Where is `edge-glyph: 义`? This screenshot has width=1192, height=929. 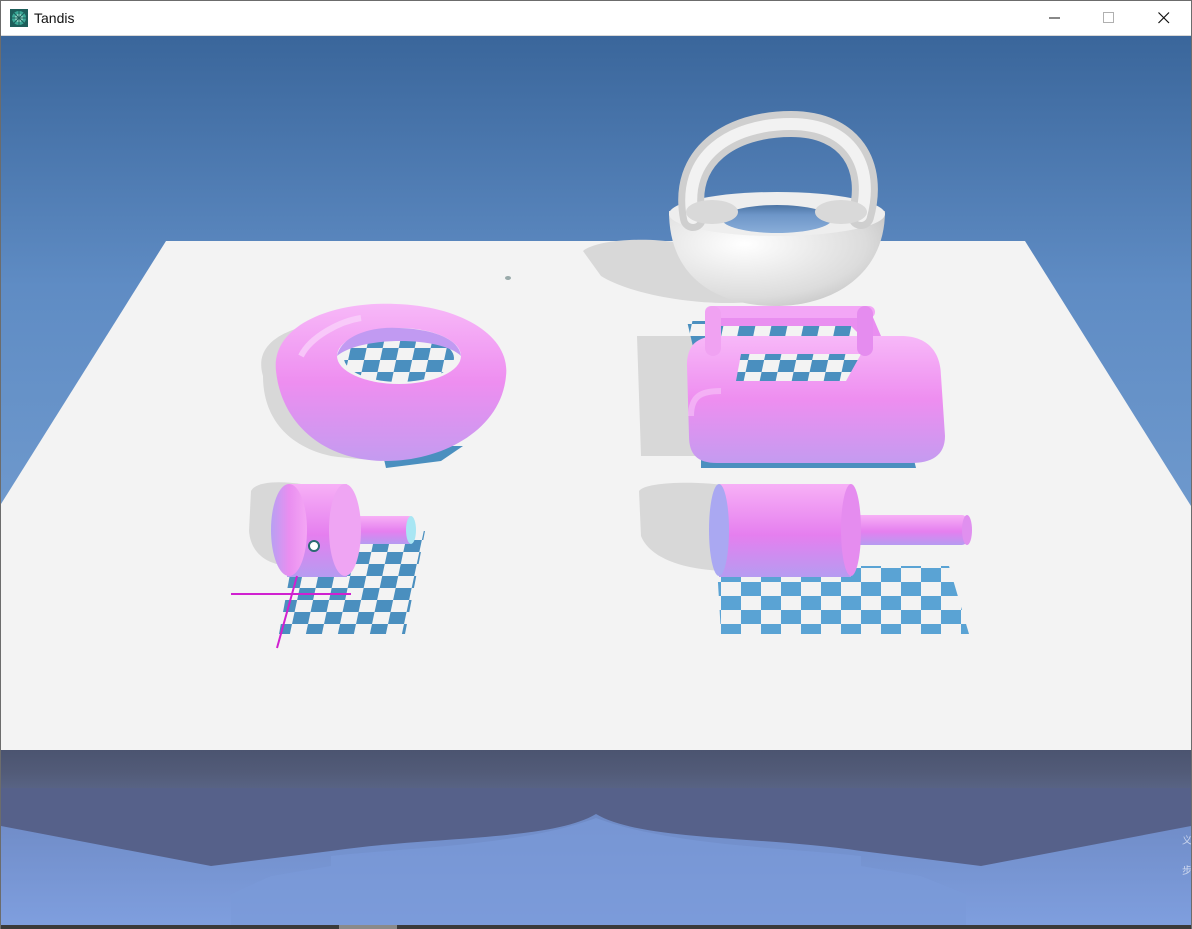 edge-glyph: 义 is located at coordinates (1186, 841).